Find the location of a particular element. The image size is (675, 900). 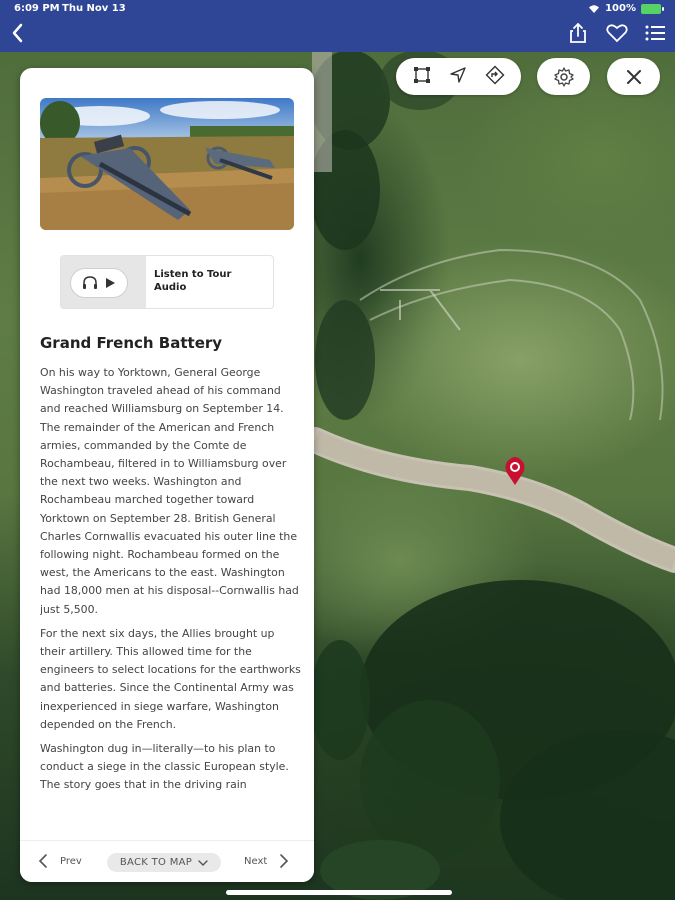

share-icon is located at coordinates (578, 32).